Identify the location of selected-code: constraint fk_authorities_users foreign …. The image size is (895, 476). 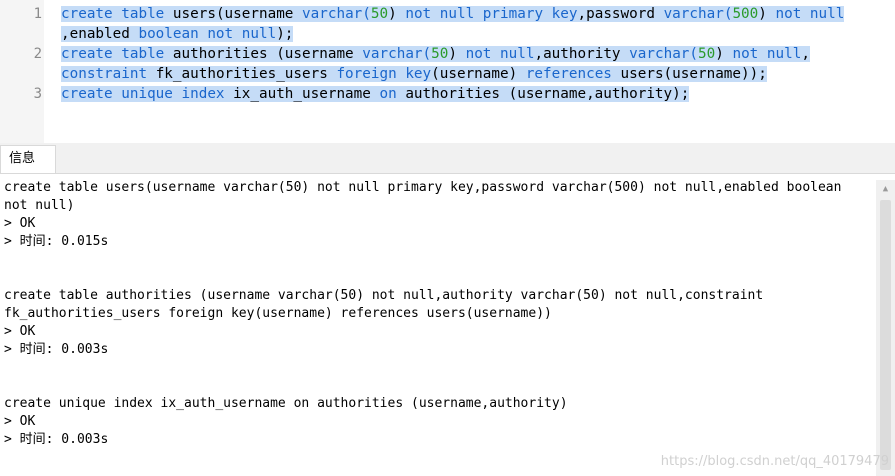
(414, 74).